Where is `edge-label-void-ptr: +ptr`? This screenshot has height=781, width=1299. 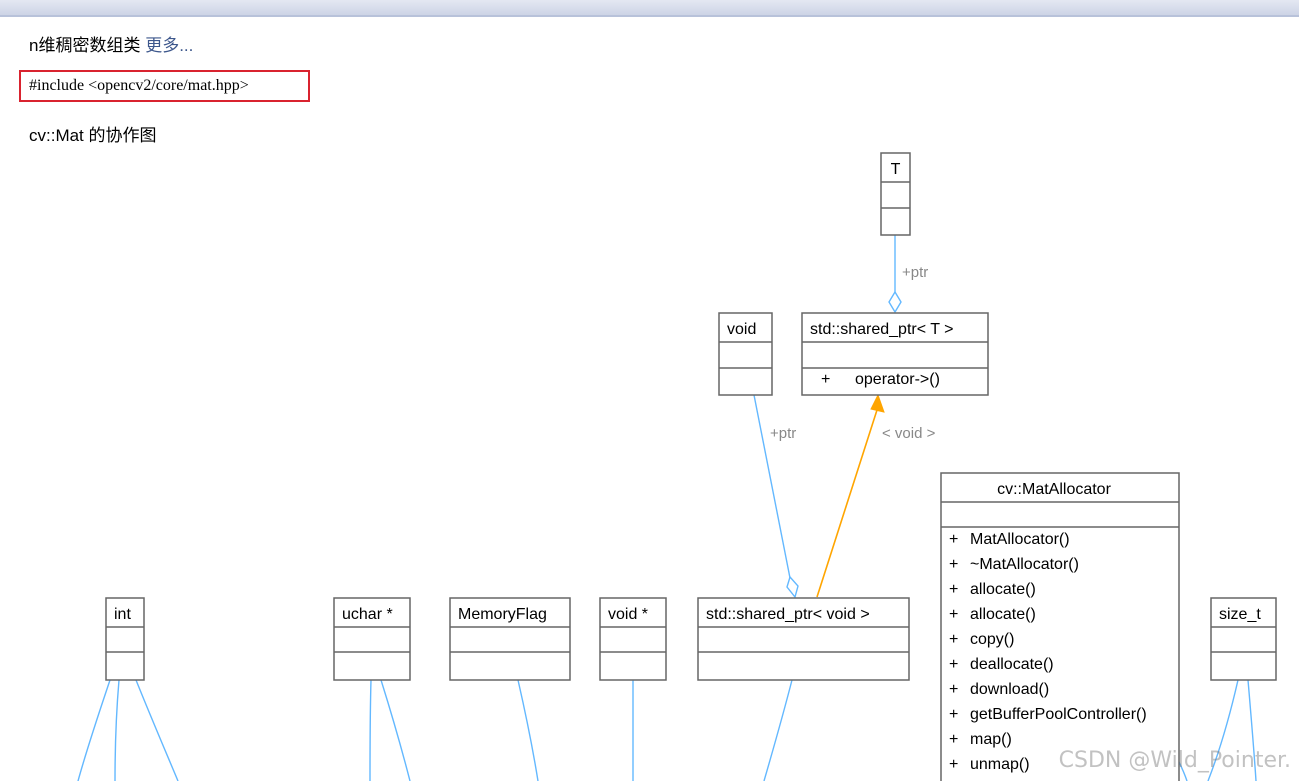
edge-label-void-ptr: +ptr is located at coordinates (783, 433).